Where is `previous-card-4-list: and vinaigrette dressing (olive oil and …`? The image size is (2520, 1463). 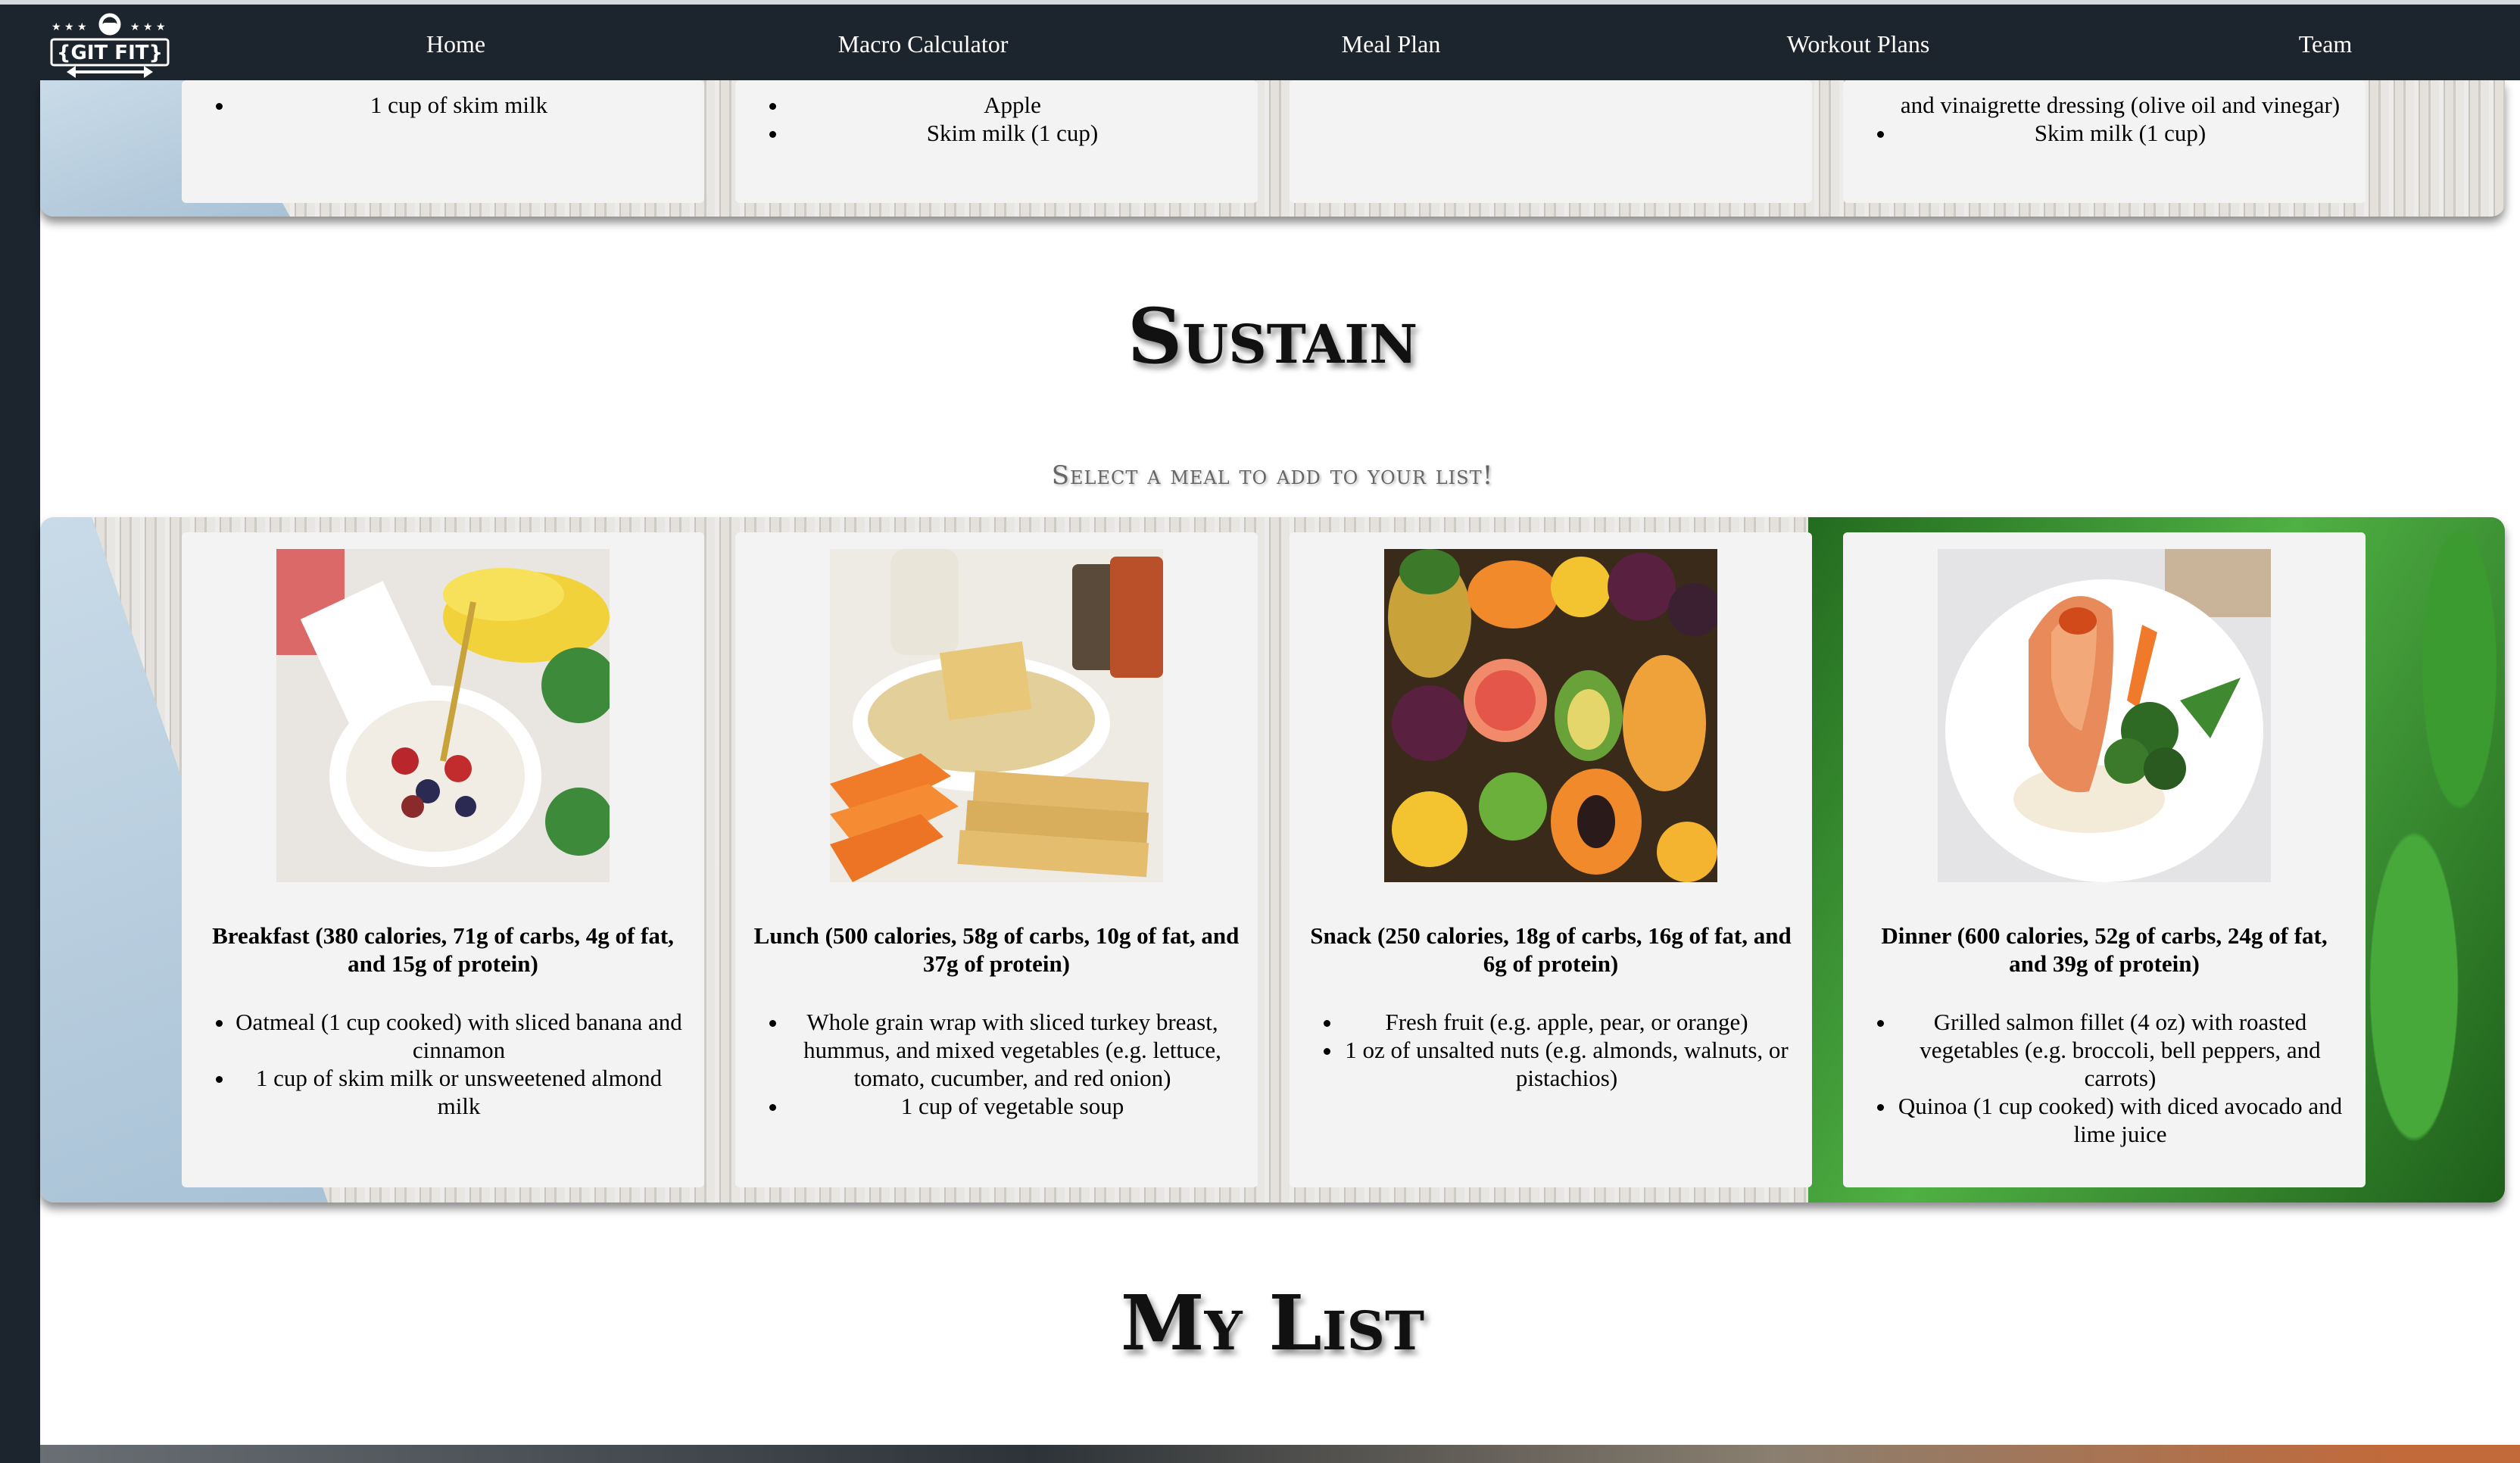
previous-card-4-list: and vinaigrette dressing (olive oil and … is located at coordinates (2104, 100).